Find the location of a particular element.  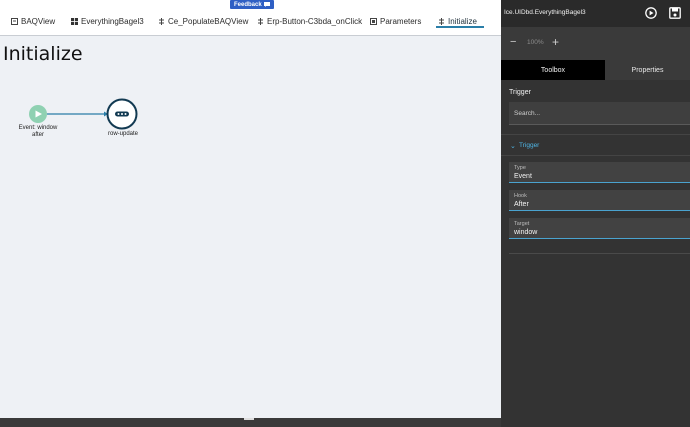

tab-baqview: BAQView is located at coordinates (33, 21).